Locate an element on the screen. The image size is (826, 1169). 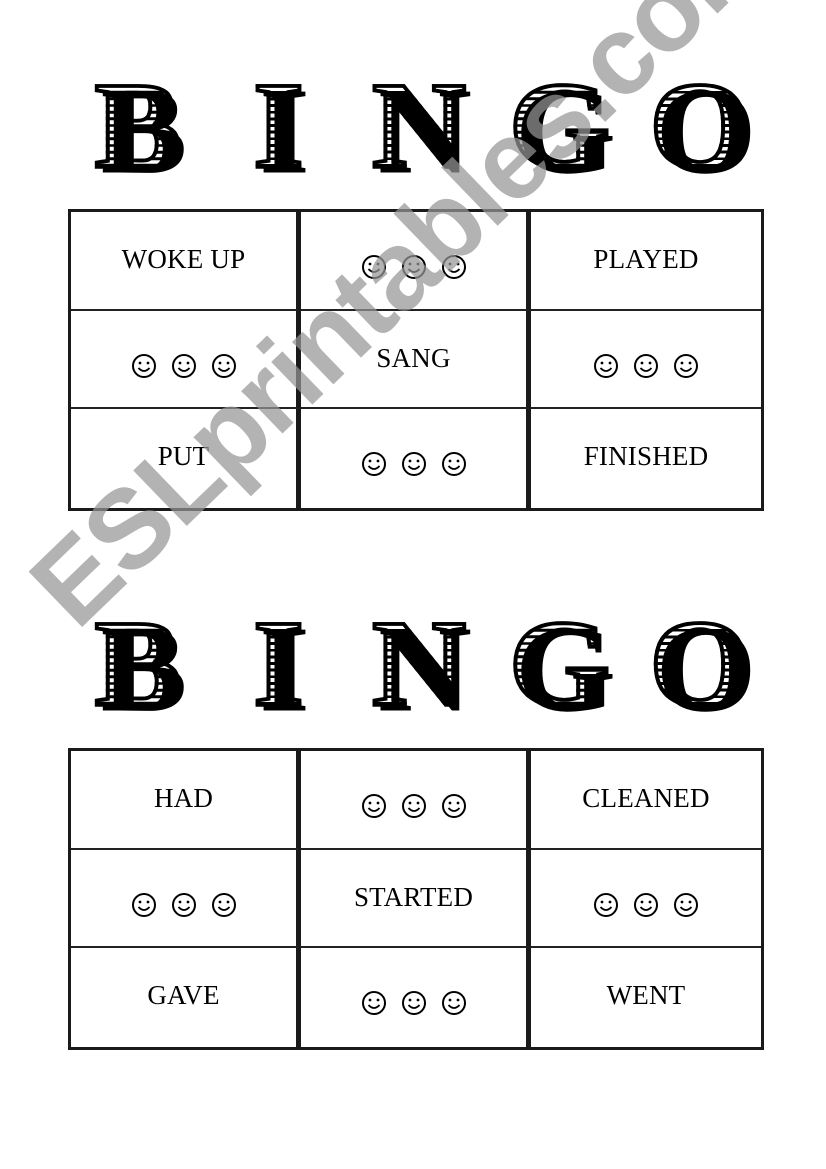
bingo-cell: HAD is located at coordinates (186, 800).